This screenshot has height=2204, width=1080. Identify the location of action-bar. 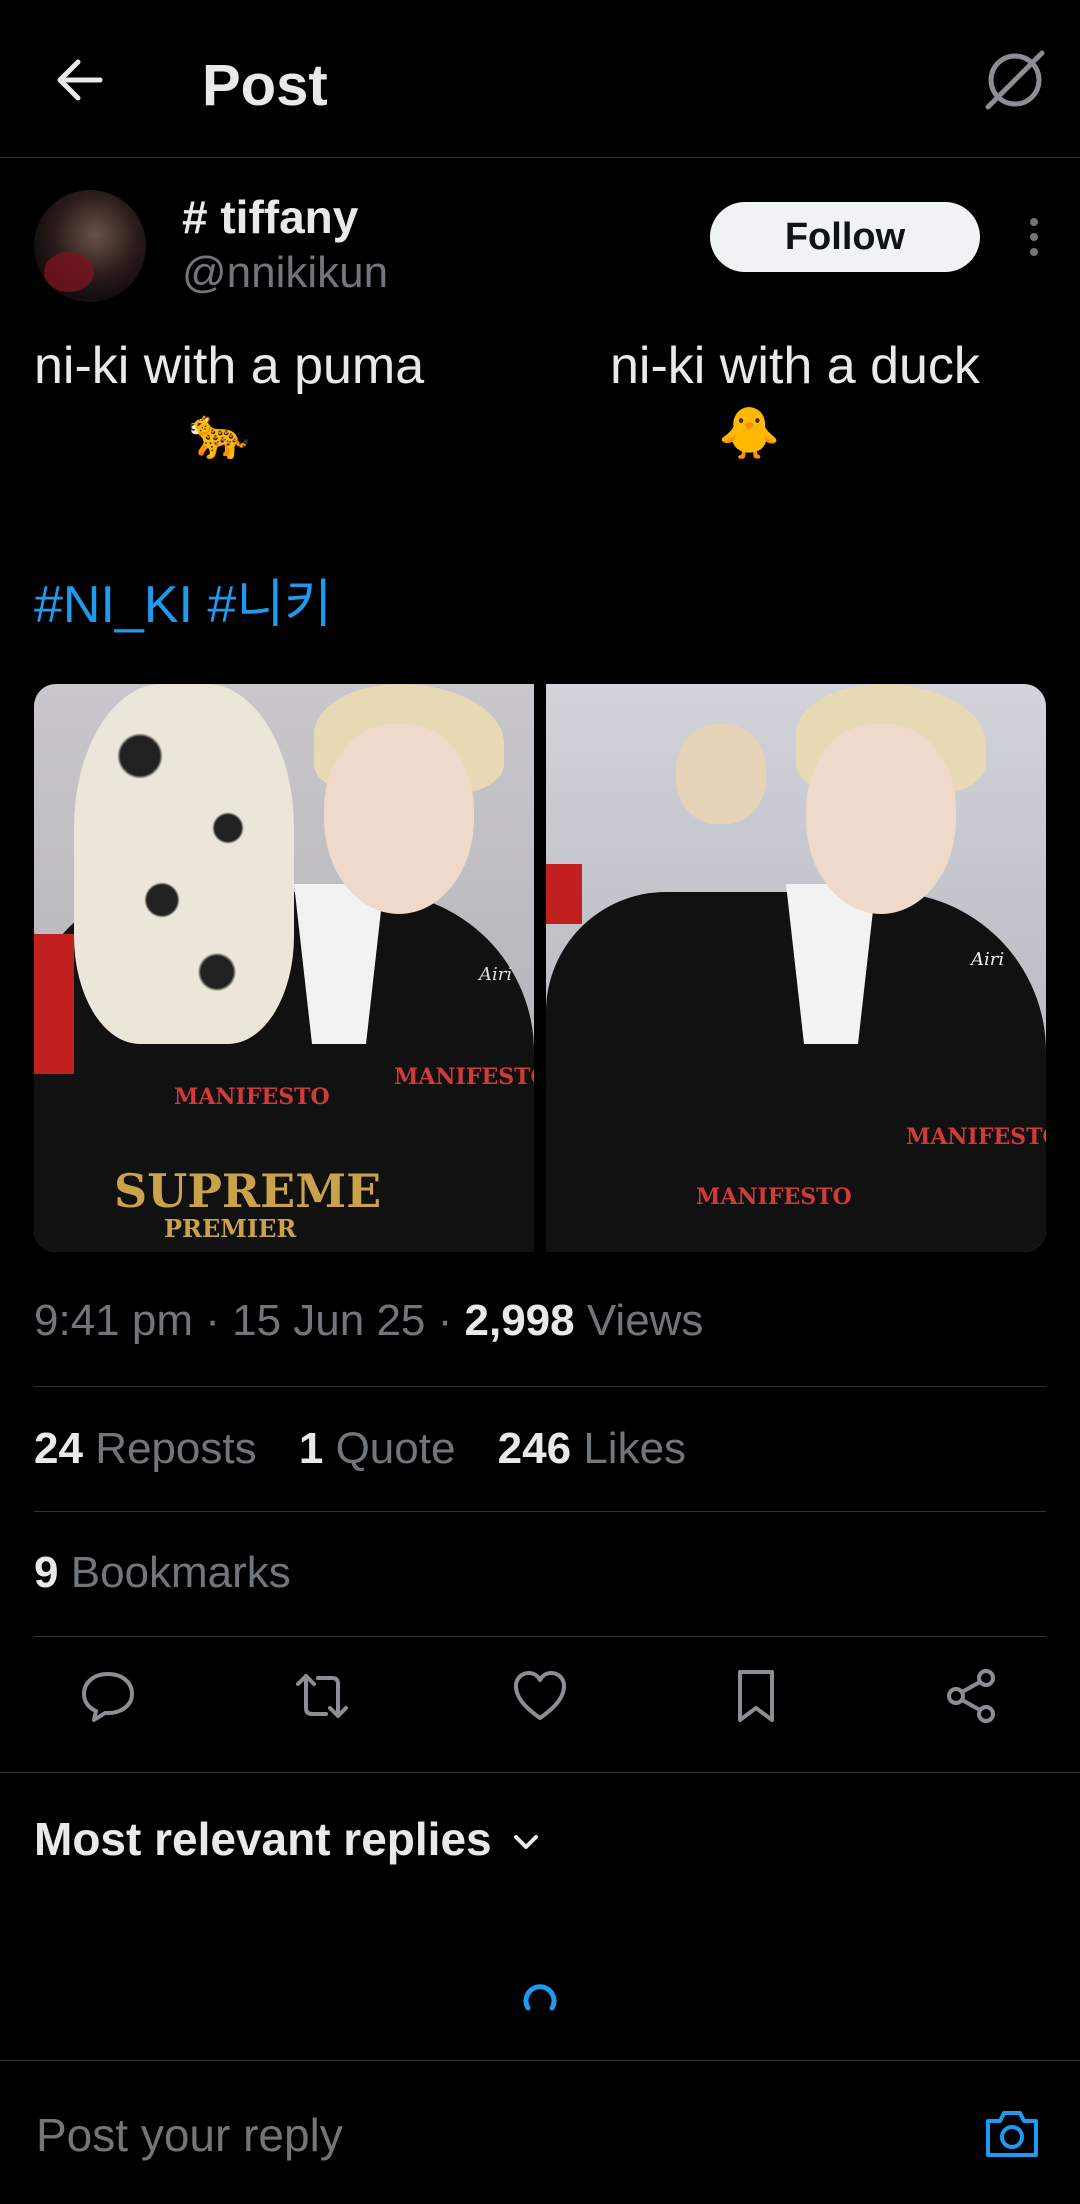
(540, 1704).